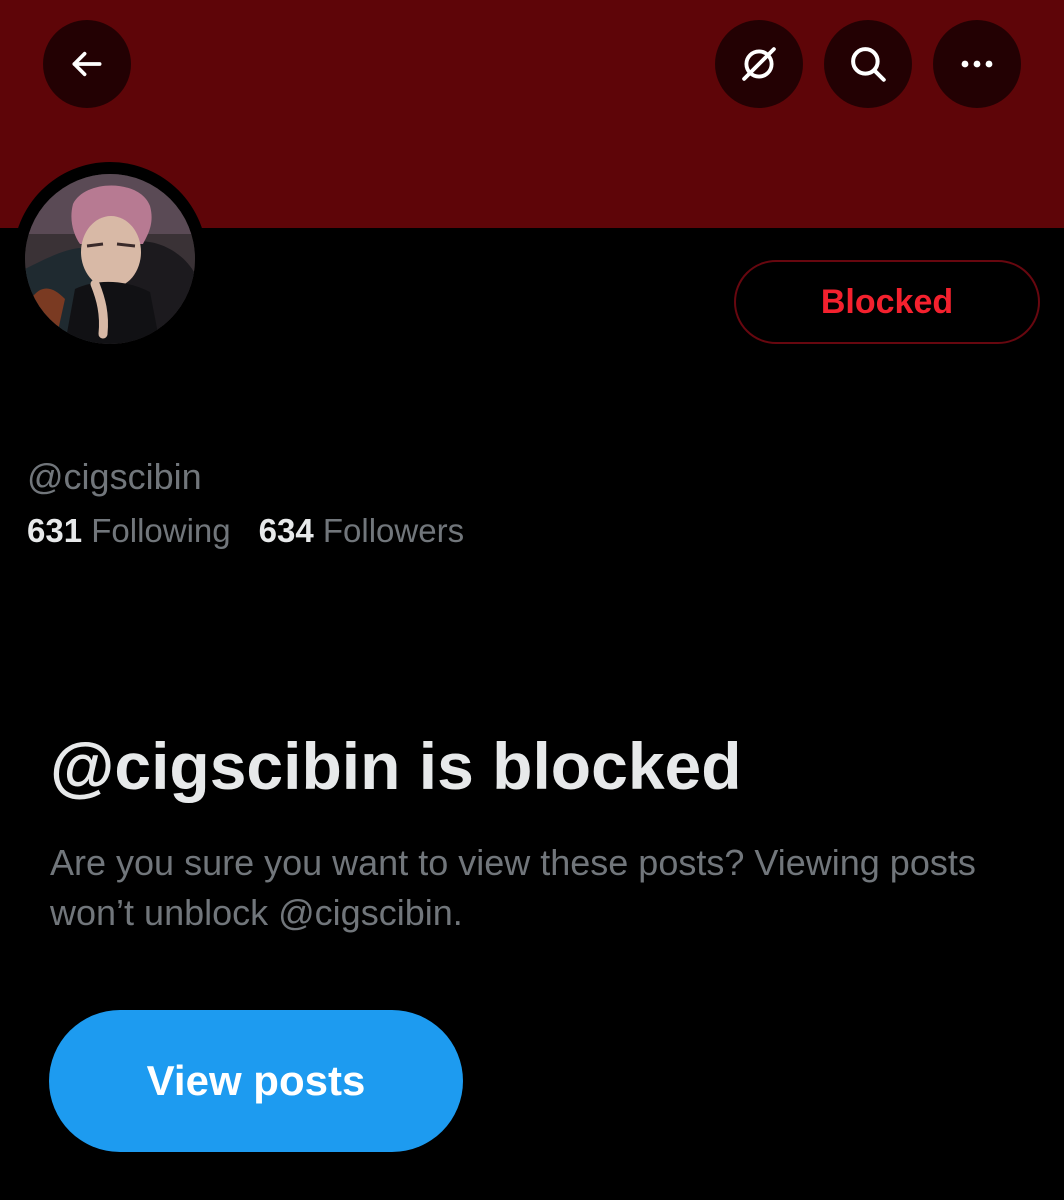  Describe the element at coordinates (393, 530) in the screenshot. I see `followers-label: Followers` at that location.